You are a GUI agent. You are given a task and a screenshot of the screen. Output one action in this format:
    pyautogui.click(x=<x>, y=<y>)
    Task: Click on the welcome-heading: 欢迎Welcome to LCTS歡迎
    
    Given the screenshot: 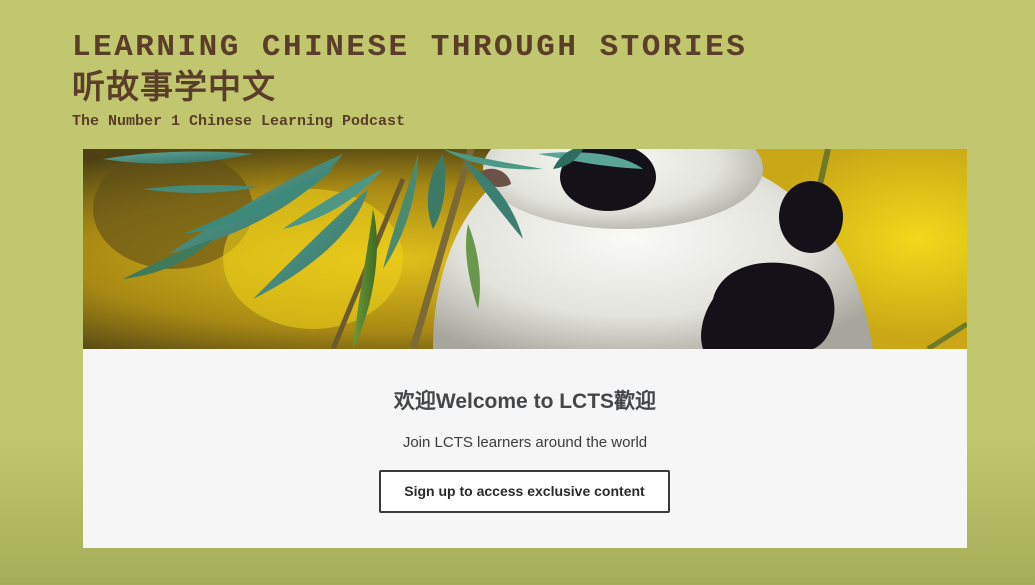 What is the action you would take?
    pyautogui.click(x=525, y=401)
    